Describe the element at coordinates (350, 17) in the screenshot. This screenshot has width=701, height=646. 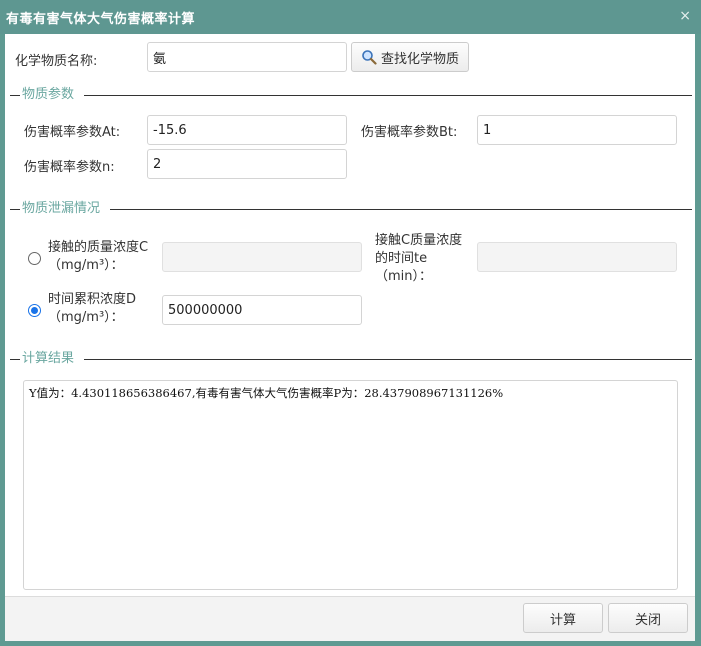
I see `title-bar: 有毒有害气体大气伤害概率计算 ×` at that location.